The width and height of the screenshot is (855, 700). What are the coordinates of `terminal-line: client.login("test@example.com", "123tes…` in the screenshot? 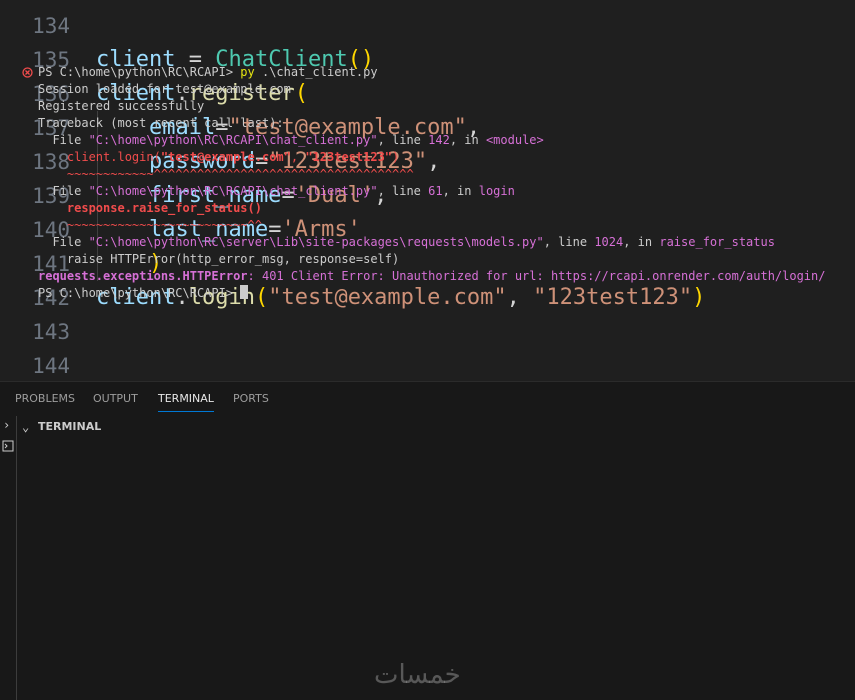 It's located at (218, 157).